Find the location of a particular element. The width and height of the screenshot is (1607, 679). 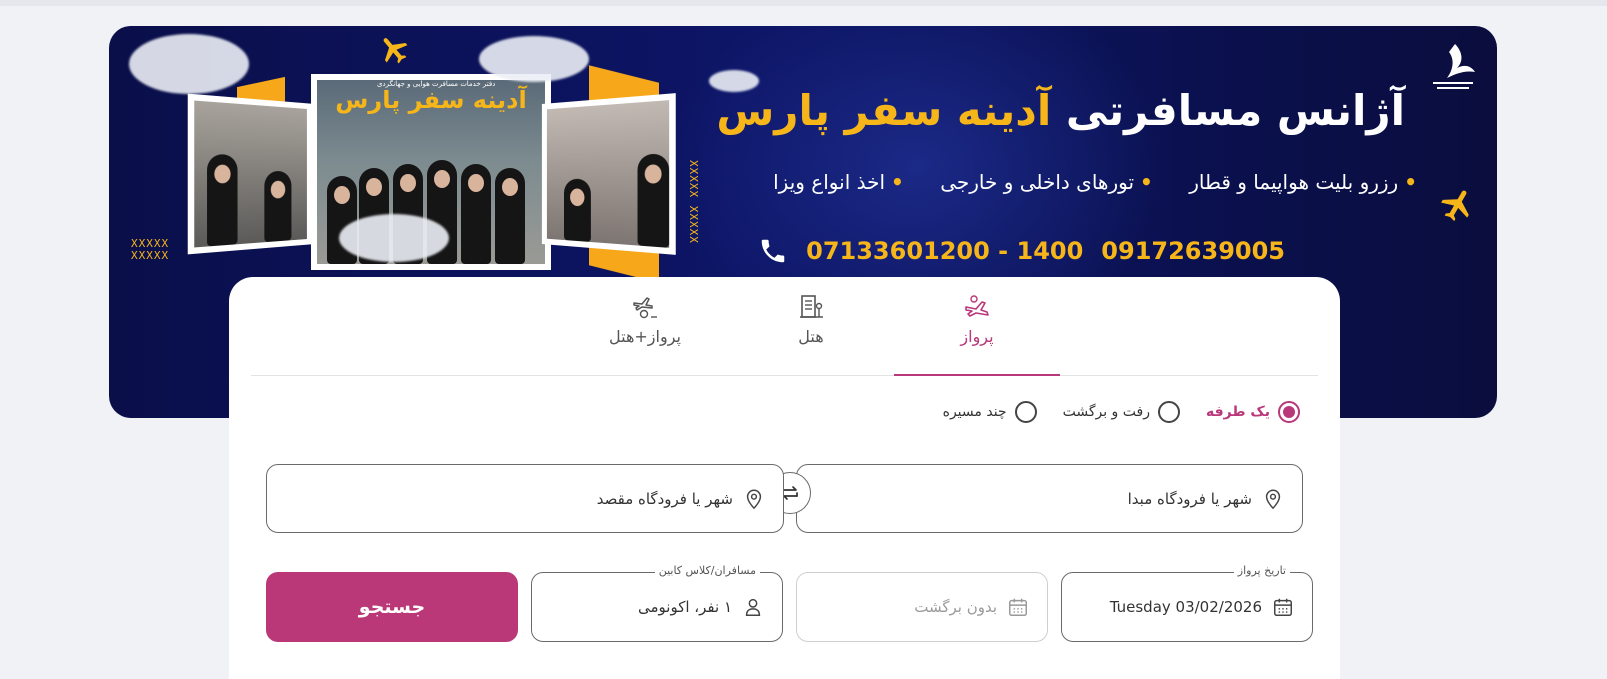

field-label: تاریخ پرواز is located at coordinates (1262, 570).